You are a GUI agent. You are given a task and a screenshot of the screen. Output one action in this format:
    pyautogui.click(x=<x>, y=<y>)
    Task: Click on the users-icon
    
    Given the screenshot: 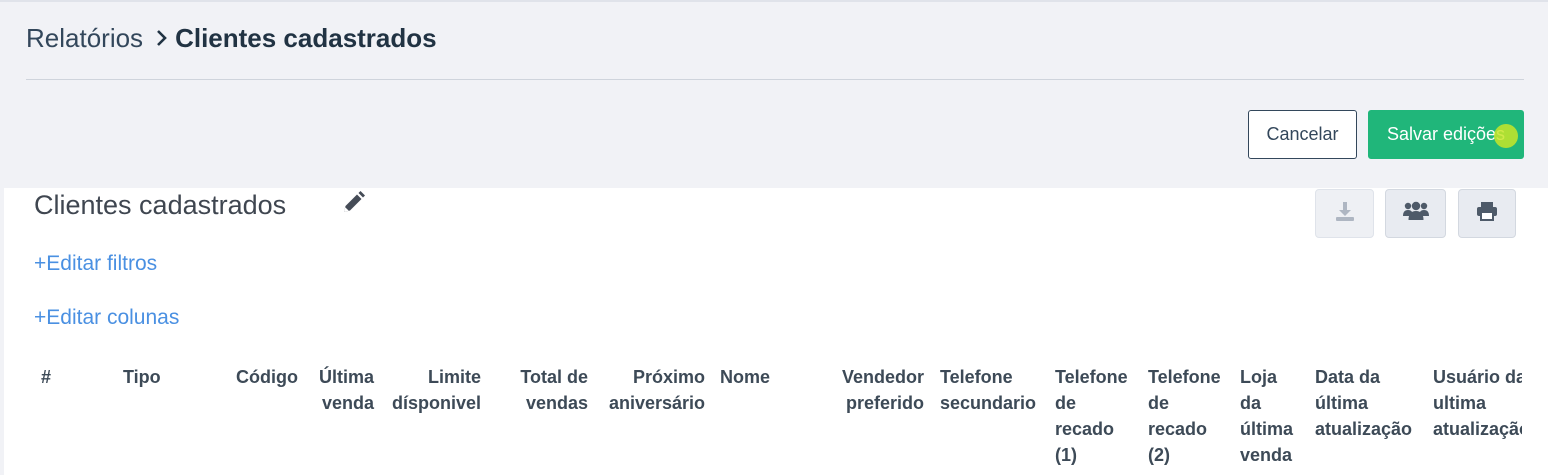 What is the action you would take?
    pyautogui.click(x=1415, y=213)
    